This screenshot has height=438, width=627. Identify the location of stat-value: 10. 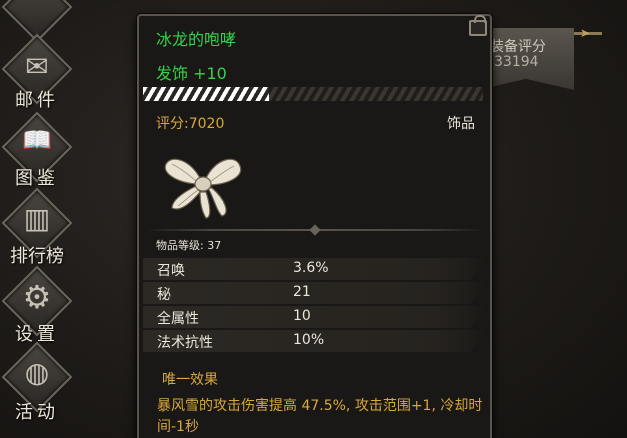
(302, 316).